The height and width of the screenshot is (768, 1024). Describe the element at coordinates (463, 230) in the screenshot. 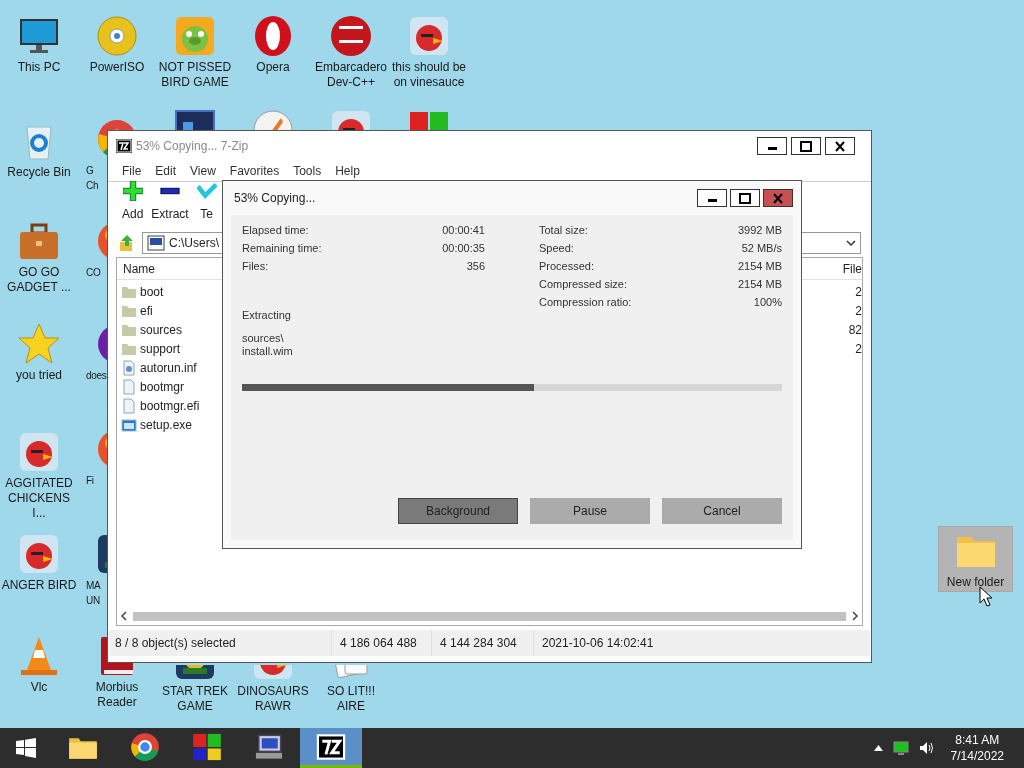

I see `stat-value: 00:00:41` at that location.